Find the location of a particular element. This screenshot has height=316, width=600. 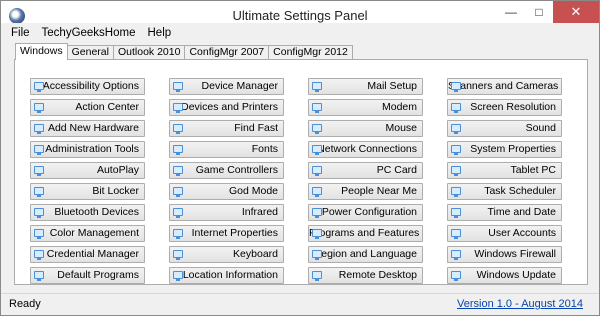

setting-button-administration-tools: Administration Tools is located at coordinates (87, 149).